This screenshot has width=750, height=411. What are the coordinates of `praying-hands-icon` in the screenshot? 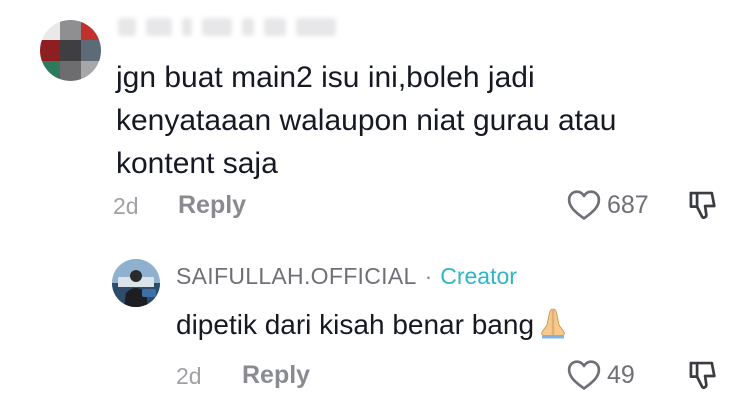 It's located at (553, 328).